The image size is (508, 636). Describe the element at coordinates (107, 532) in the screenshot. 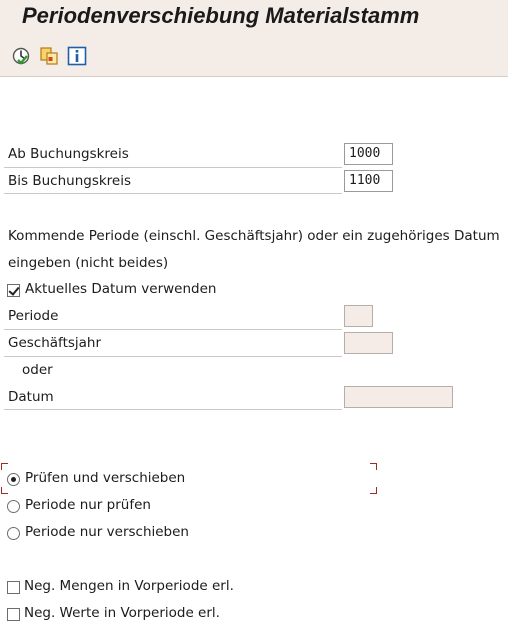

I see `shift-only-label: Periode nur verschieben` at that location.